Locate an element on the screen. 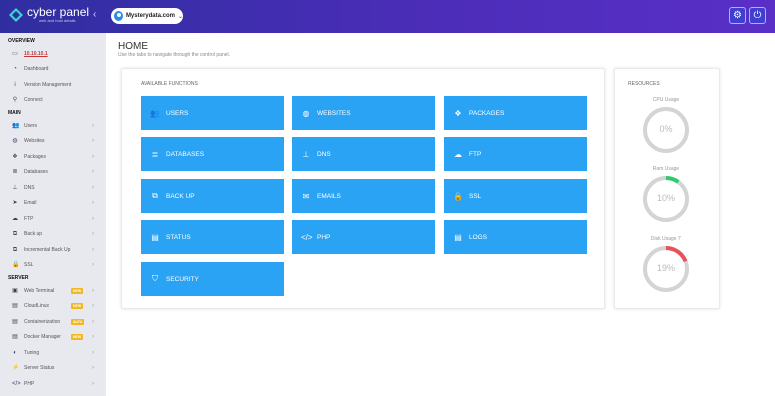 This screenshot has width=775, height=396. sidebar-item-databases: ≣ Databases › is located at coordinates (53, 173).